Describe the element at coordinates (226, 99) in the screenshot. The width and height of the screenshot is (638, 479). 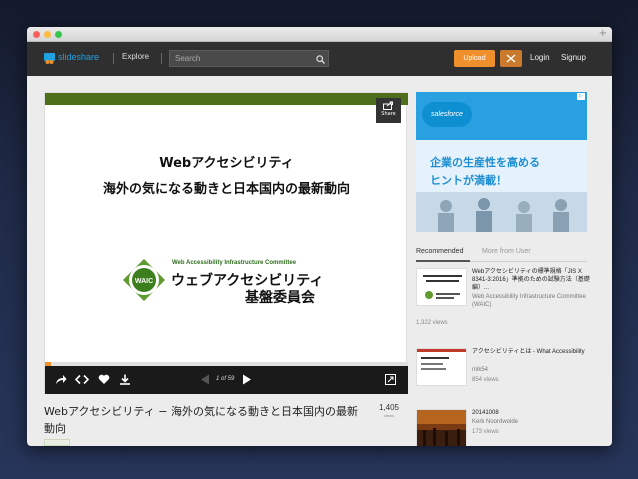
I see `slide-header-bar` at that location.